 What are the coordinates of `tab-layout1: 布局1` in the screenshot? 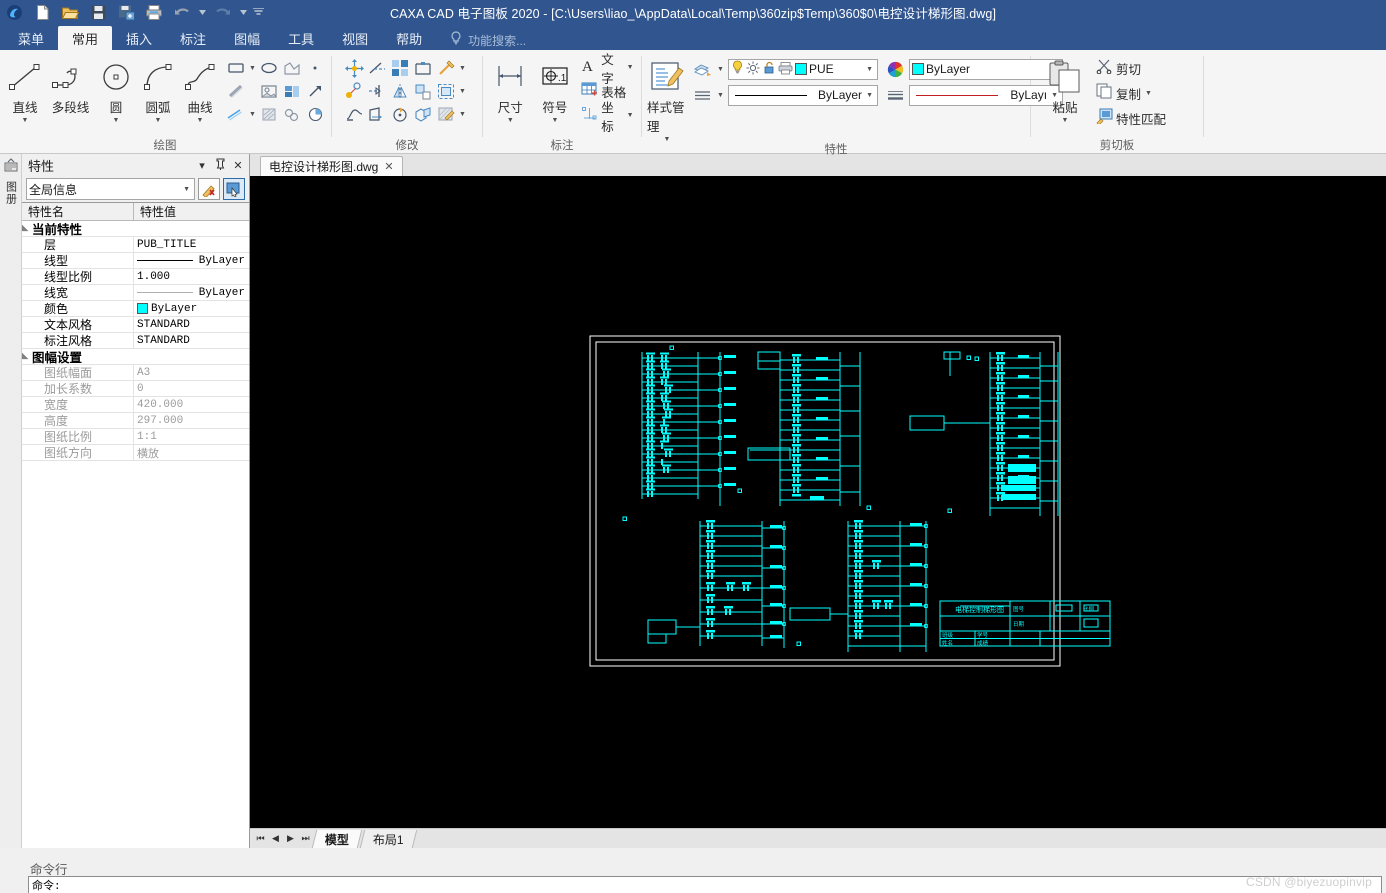 It's located at (388, 838).